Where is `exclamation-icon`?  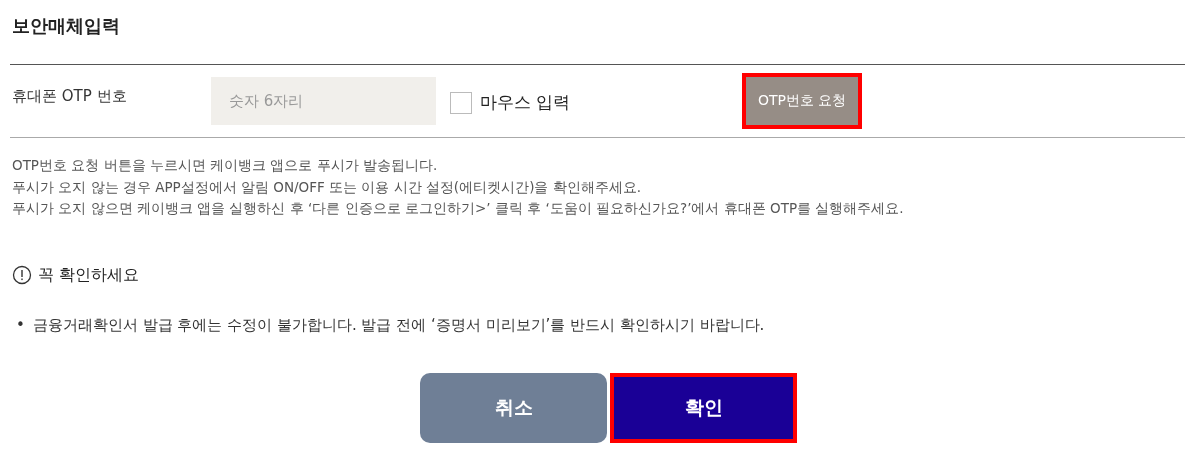 exclamation-icon is located at coordinates (22, 275).